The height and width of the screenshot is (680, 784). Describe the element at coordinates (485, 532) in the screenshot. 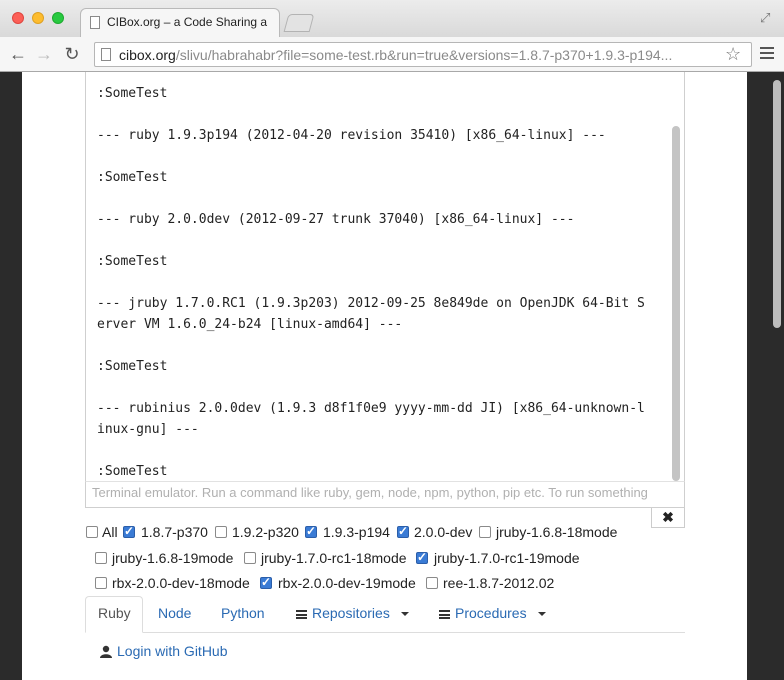

I see `checkbox-jruby-1-6-8-18mode` at that location.